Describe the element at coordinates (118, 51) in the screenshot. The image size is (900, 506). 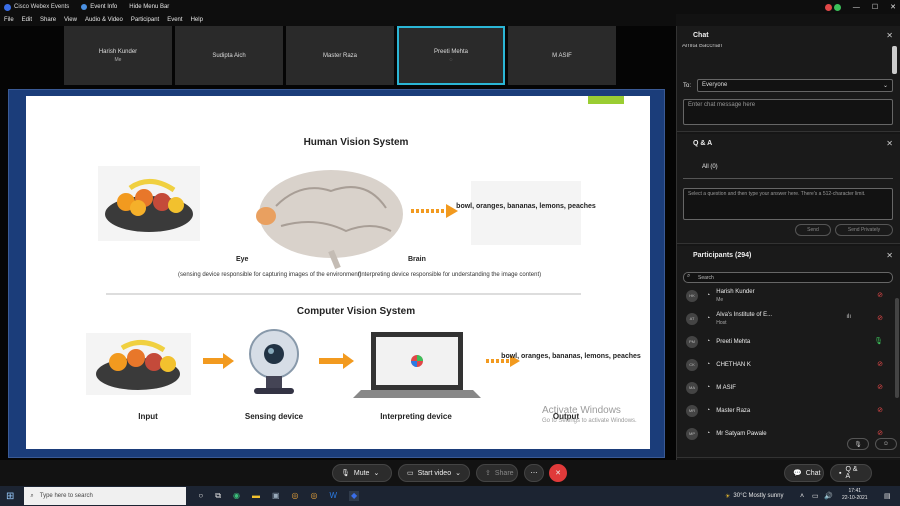
I see `tile-name: Harish Kunder` at that location.